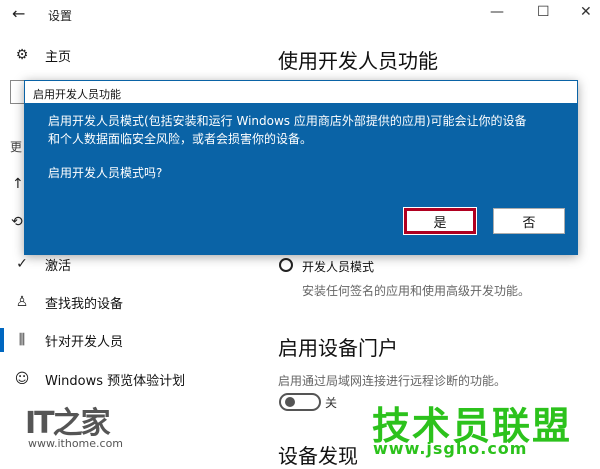  I want to click on yes-button: 是, so click(440, 221).